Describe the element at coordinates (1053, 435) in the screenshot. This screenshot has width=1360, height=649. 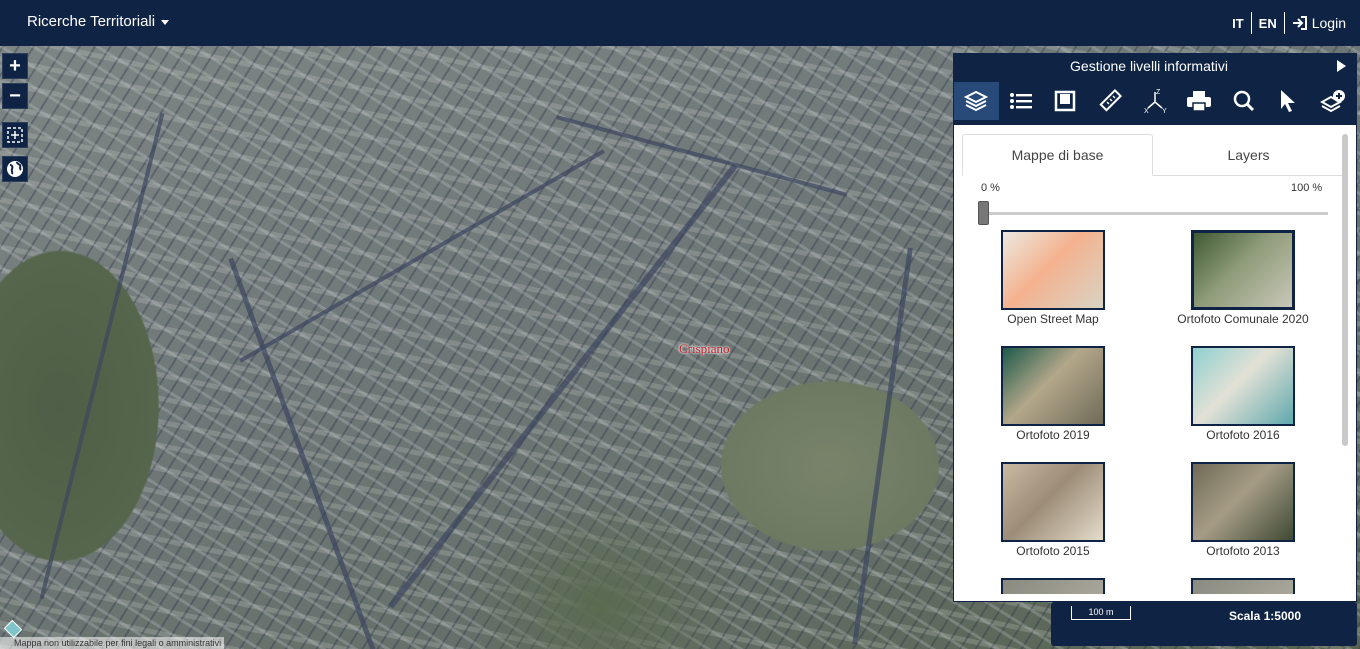
I see `basemap-label: Ortofoto 2019` at that location.